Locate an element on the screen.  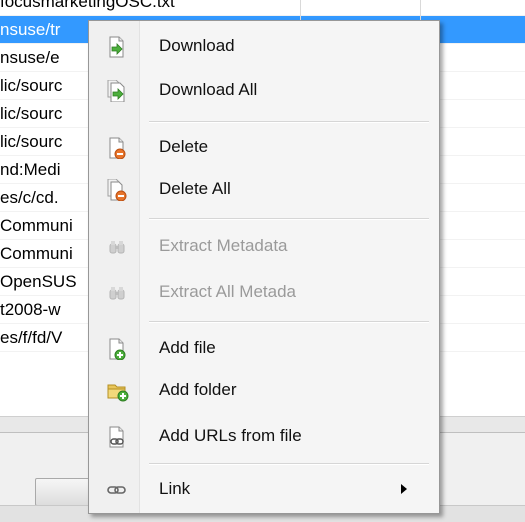
menu-item-add-urls-from-file: Add URLs from file is located at coordinates (264, 436).